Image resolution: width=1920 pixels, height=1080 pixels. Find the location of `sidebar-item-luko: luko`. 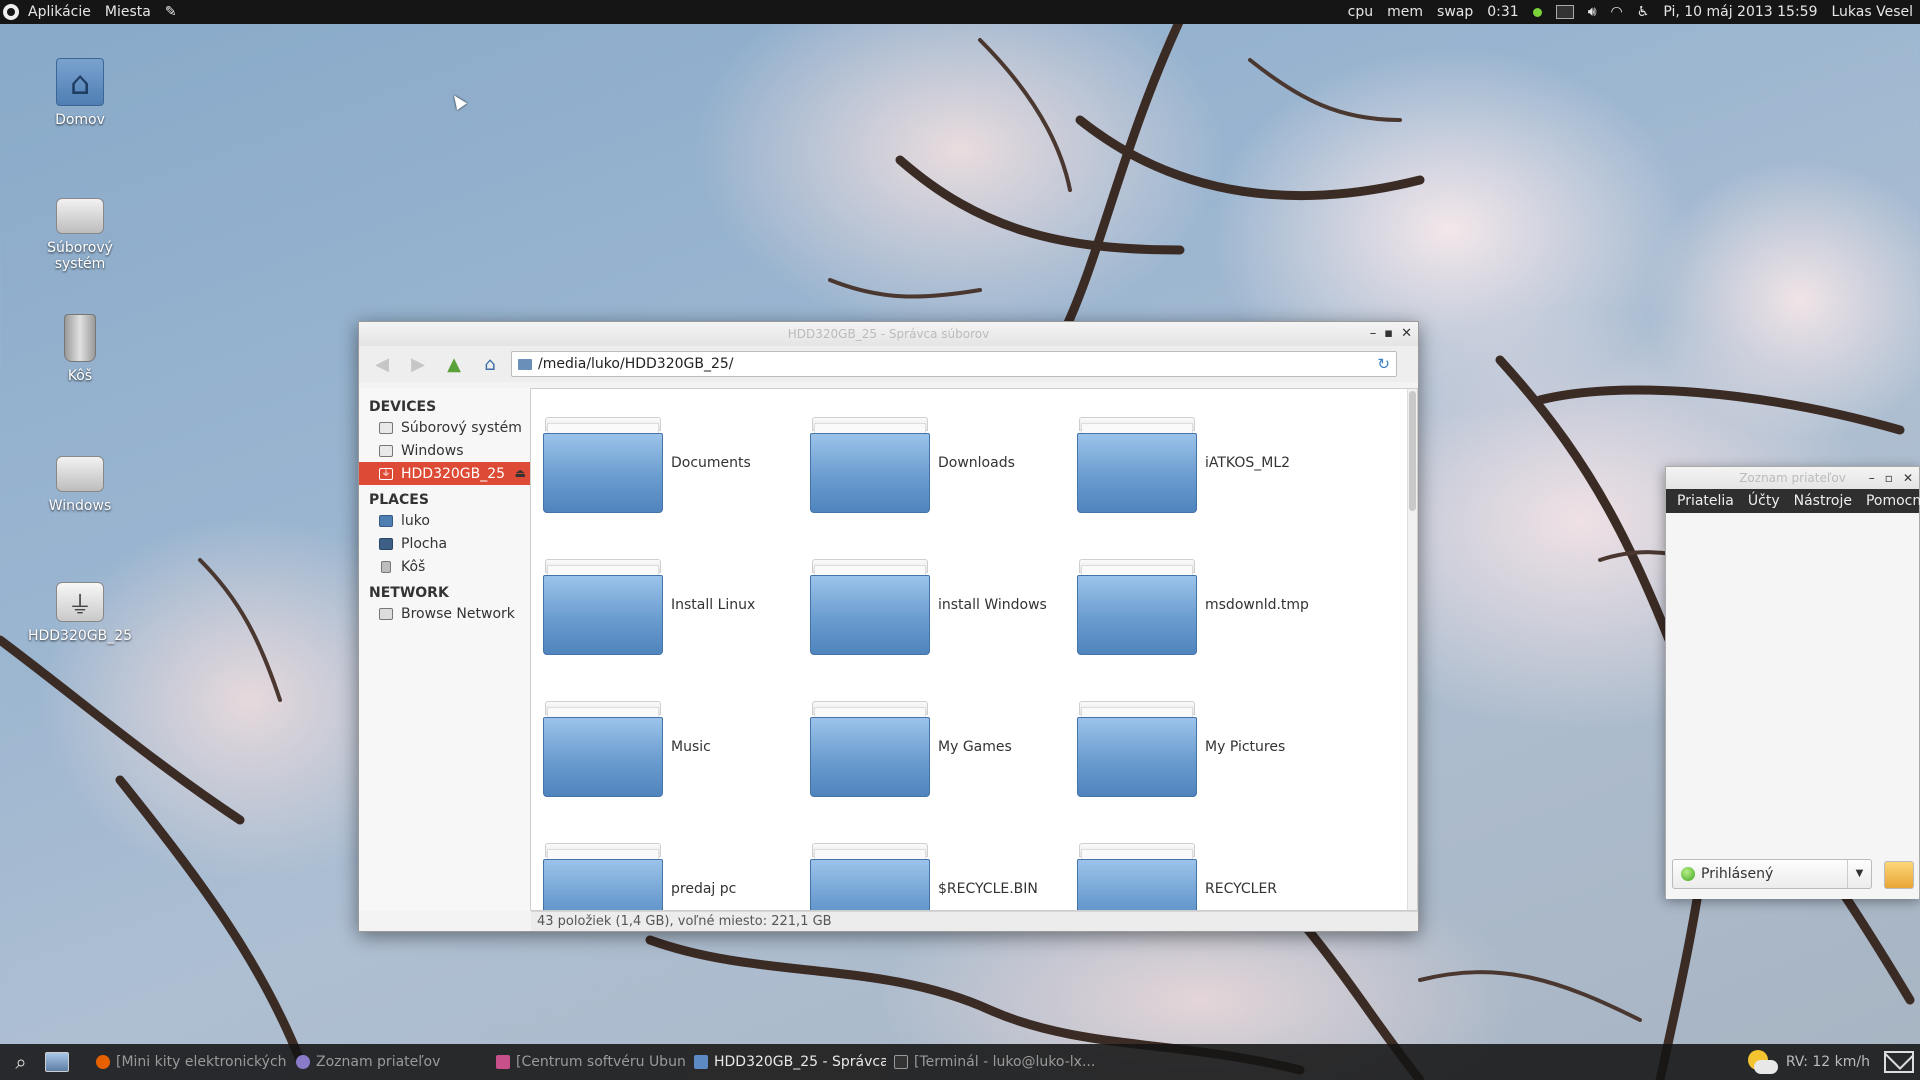

sidebar-item-luko: luko is located at coordinates (444, 520).